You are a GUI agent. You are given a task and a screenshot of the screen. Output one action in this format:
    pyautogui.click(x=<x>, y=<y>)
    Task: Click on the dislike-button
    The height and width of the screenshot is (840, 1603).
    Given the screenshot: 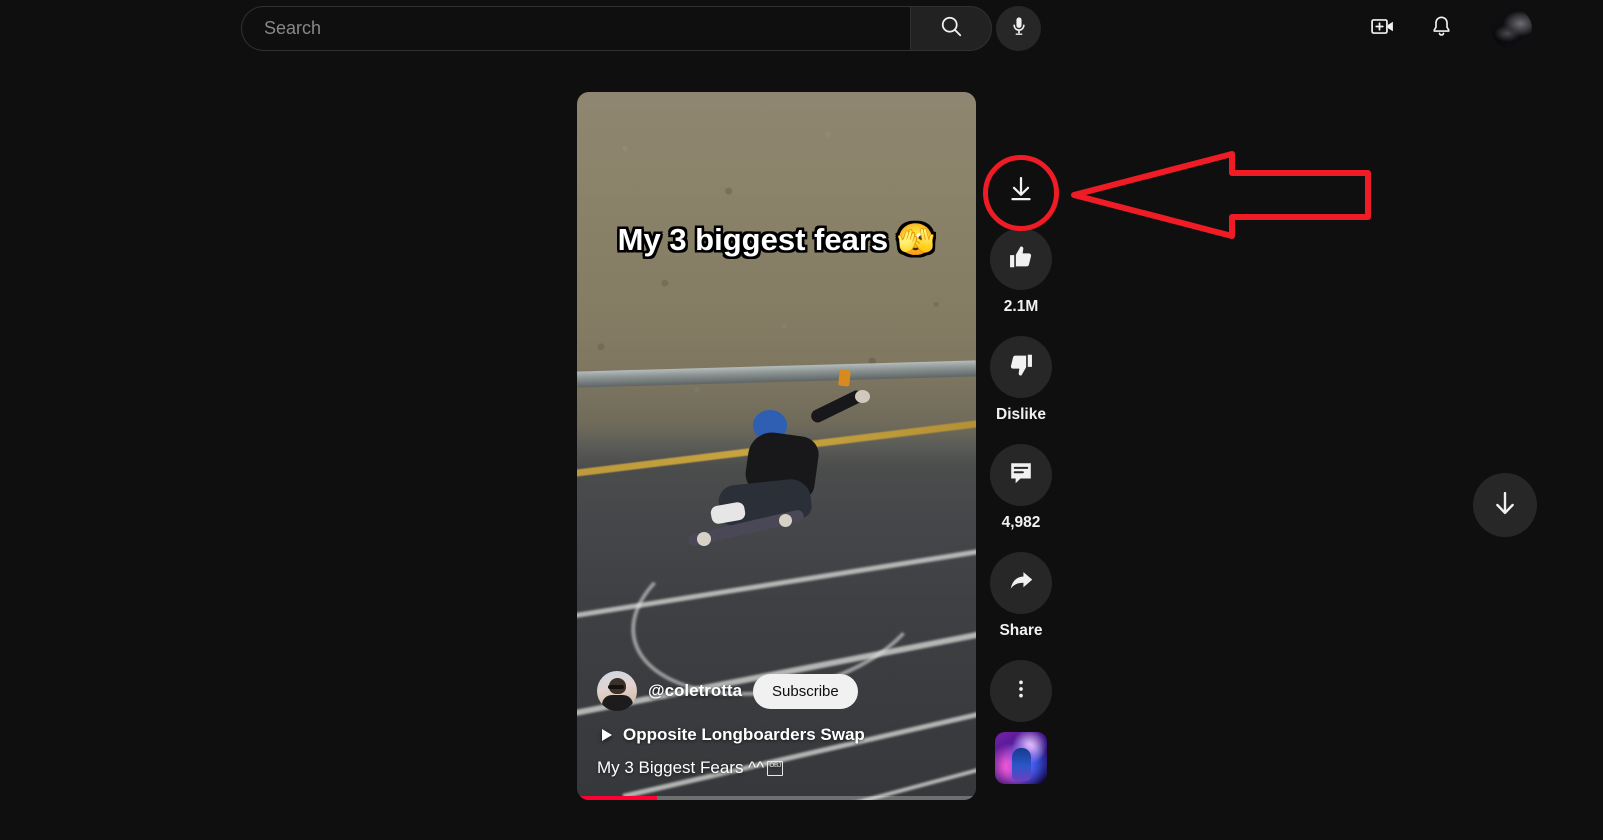 What is the action you would take?
    pyautogui.click(x=1021, y=367)
    